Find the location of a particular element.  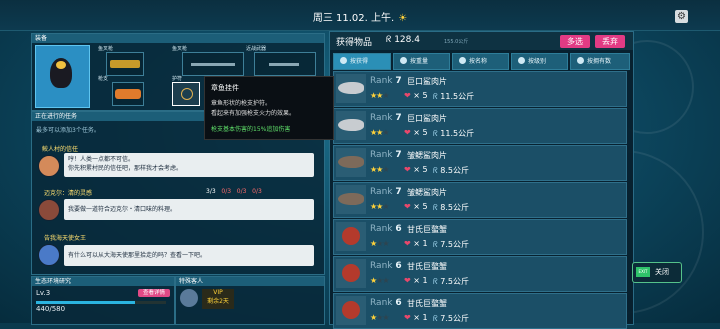

close-button: EXIT 关闭 is located at coordinates (657, 272).